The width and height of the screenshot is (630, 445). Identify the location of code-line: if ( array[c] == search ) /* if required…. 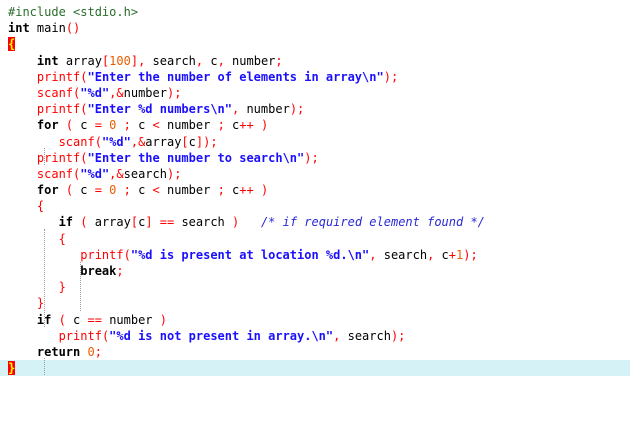
(246, 222).